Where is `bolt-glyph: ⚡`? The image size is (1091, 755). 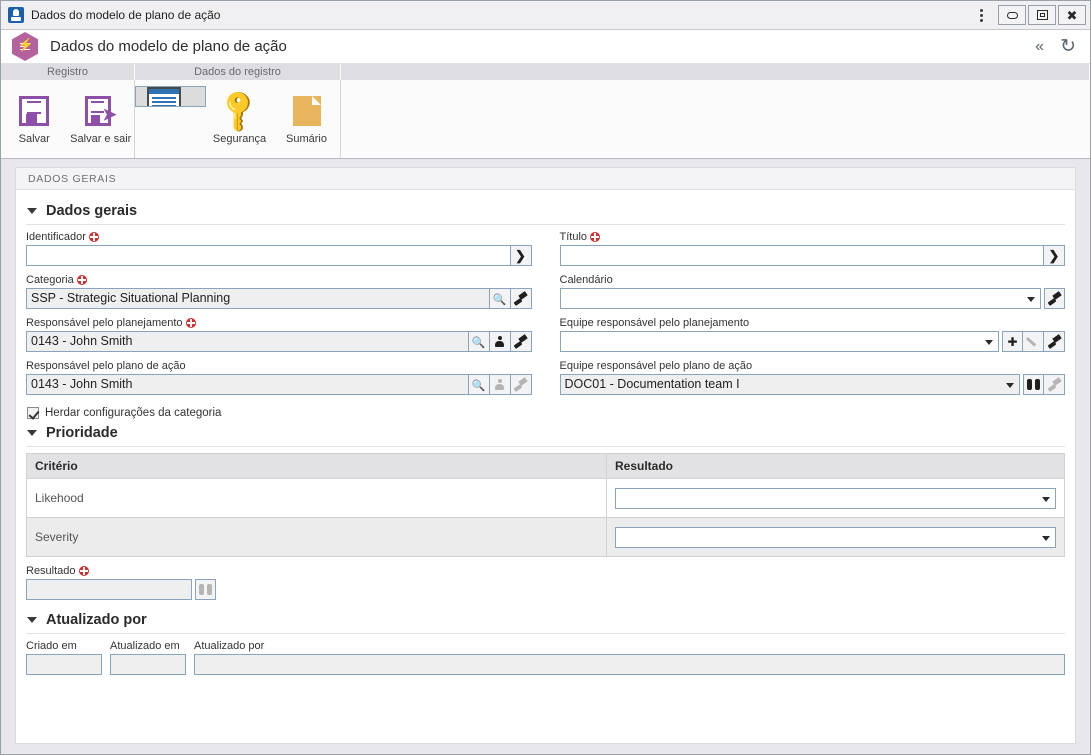
bolt-glyph: ⚡ is located at coordinates (25, 44).